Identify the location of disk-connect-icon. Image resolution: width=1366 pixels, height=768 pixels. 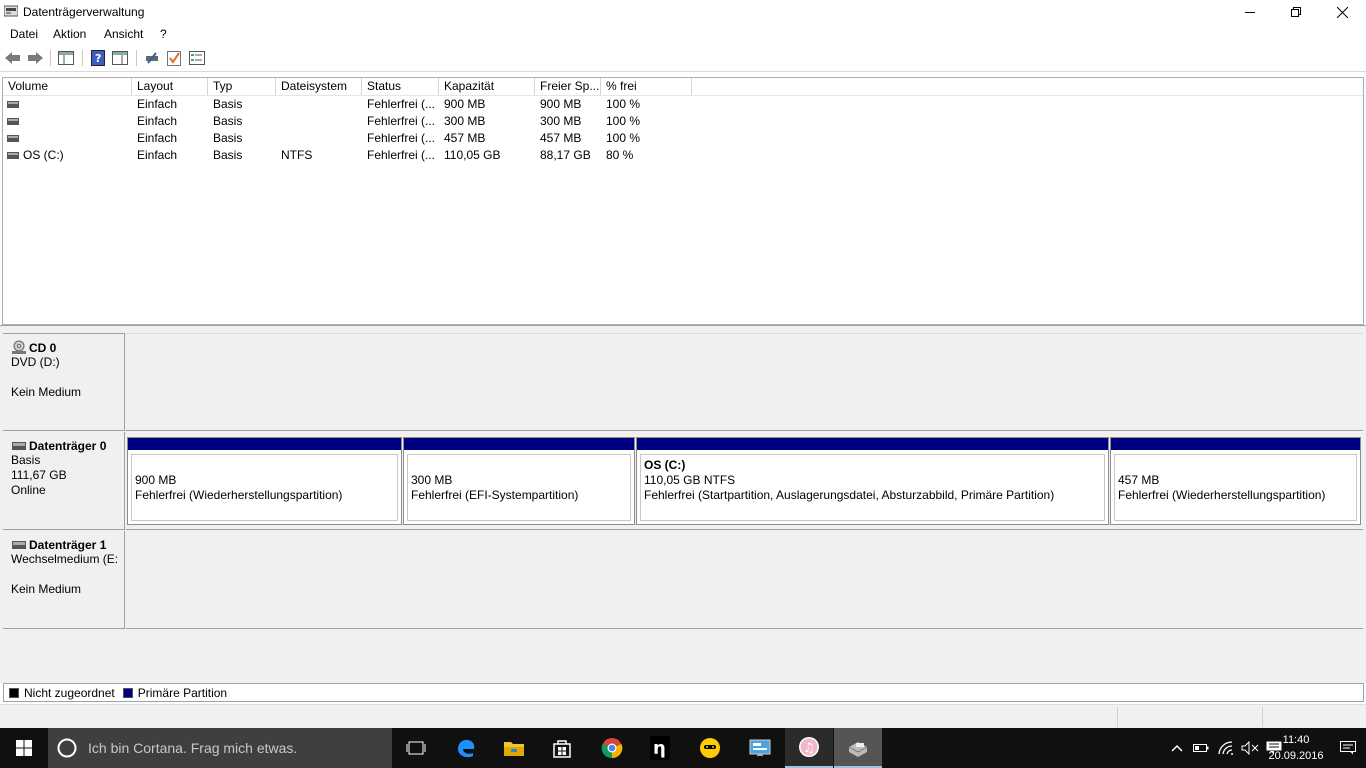
(152, 58).